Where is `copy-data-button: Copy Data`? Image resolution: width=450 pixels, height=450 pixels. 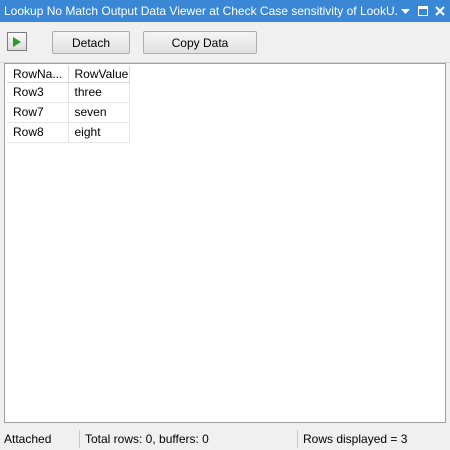 copy-data-button: Copy Data is located at coordinates (200, 42).